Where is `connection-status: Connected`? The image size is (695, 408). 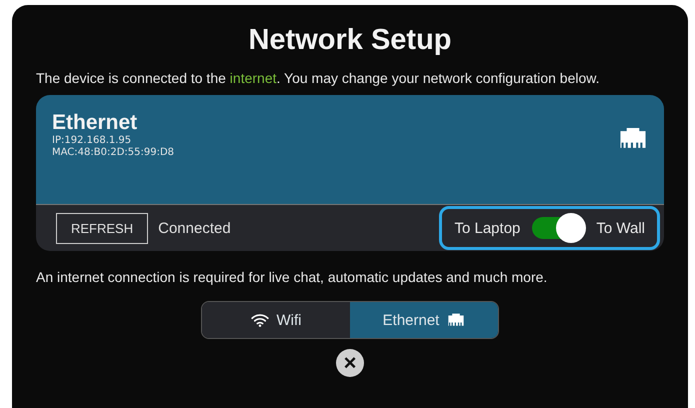 connection-status: Connected is located at coordinates (194, 228).